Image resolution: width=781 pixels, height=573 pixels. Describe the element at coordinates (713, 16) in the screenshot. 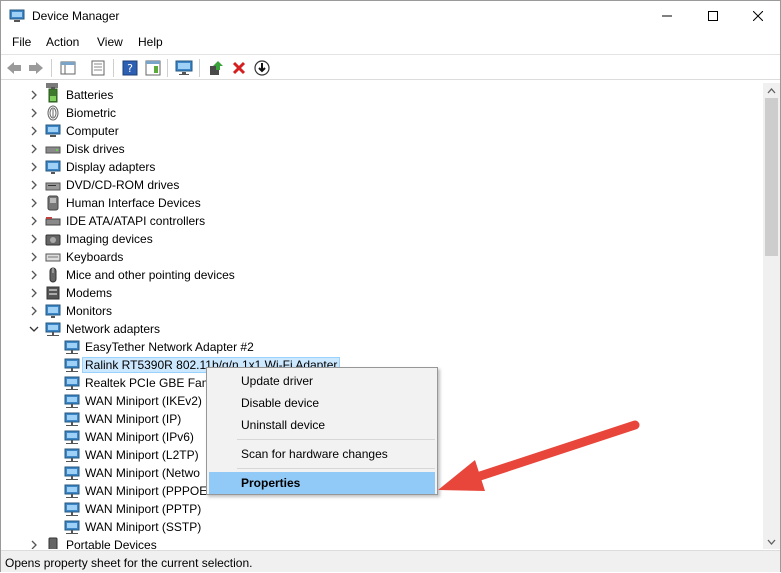

I see `maximize-button` at that location.